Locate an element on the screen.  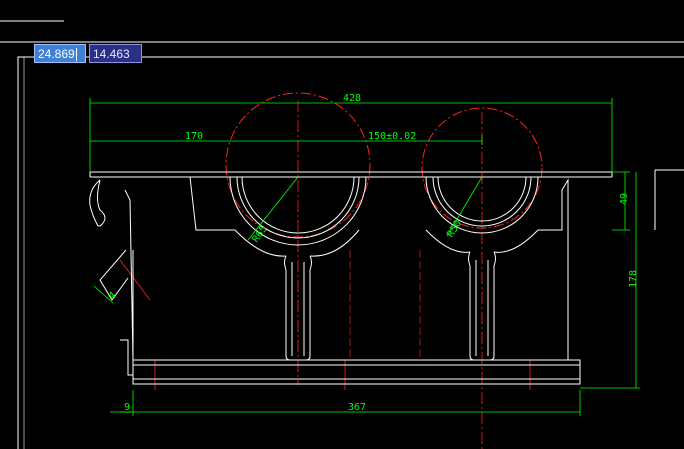
dim-left-span: 170 is located at coordinates (194, 136).